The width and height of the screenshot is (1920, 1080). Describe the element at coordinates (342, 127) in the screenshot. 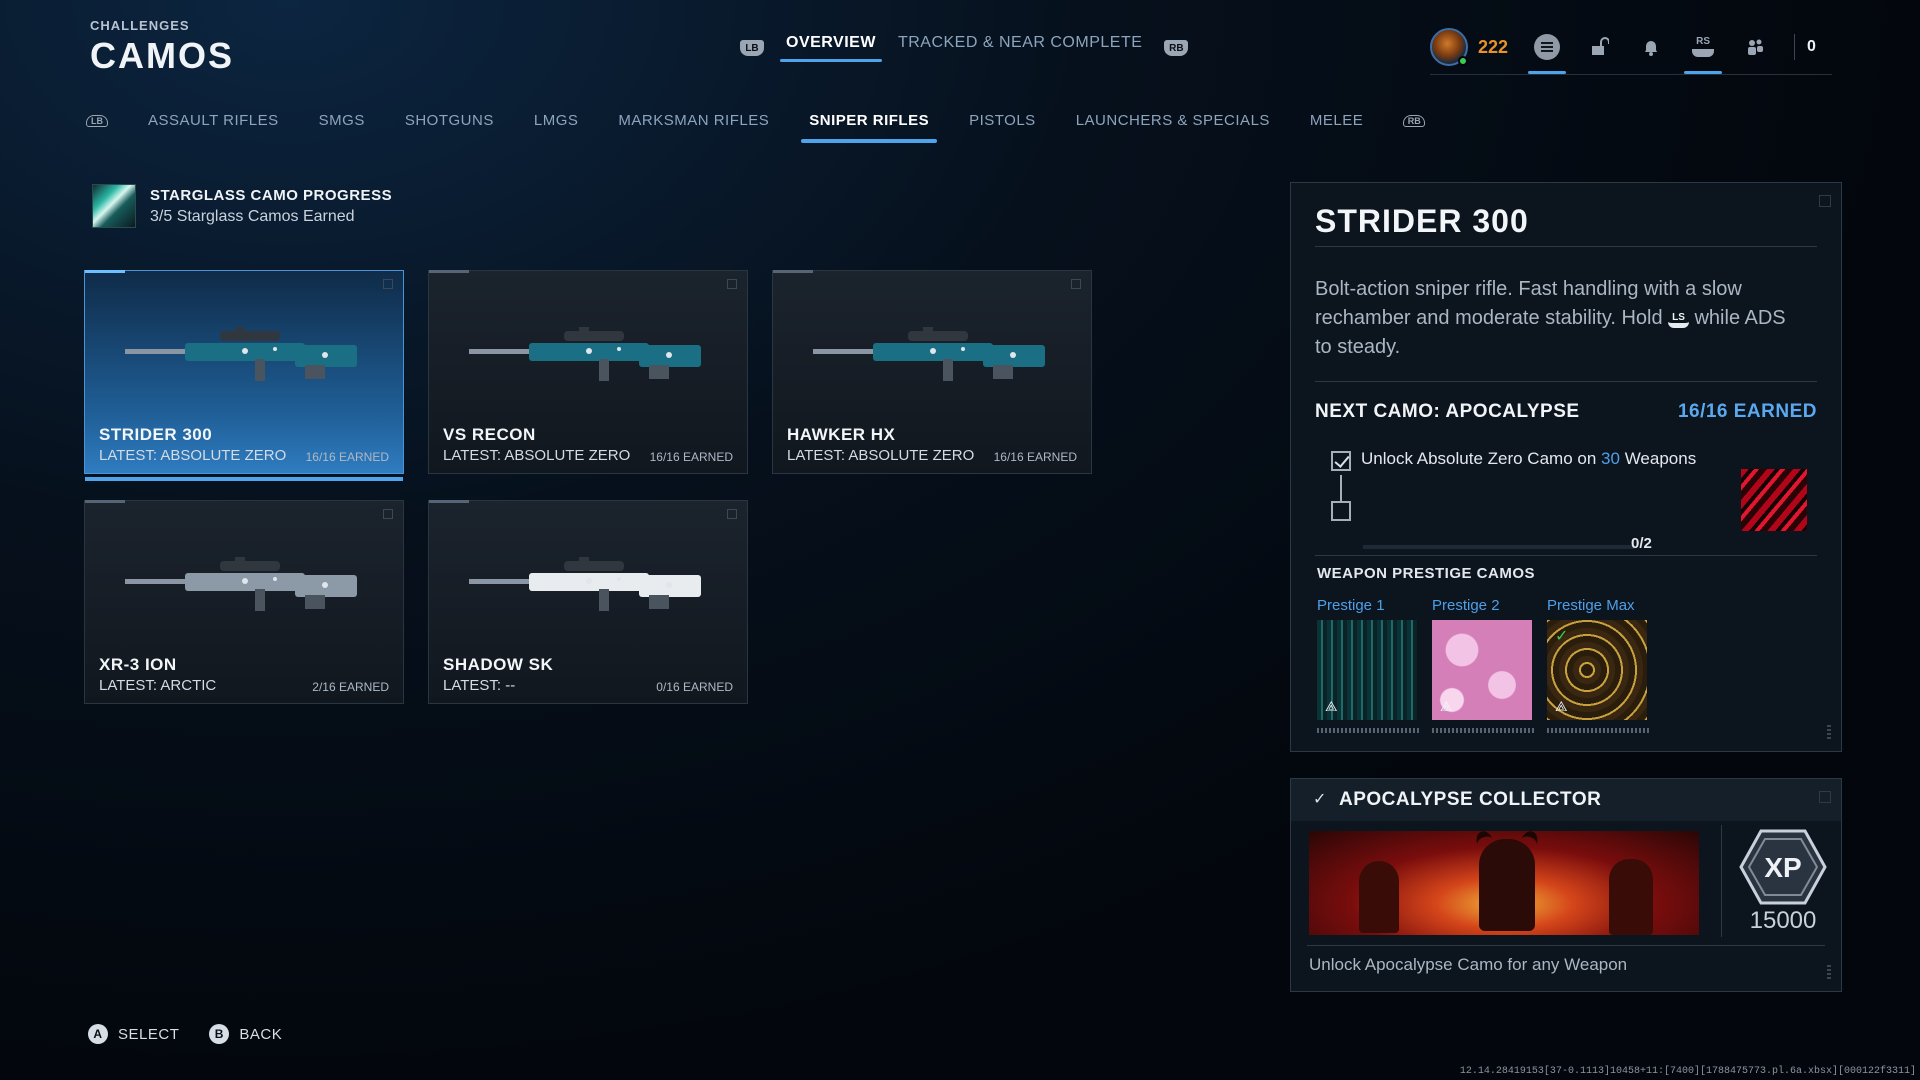

I see `tab-smgs: SMGS` at that location.